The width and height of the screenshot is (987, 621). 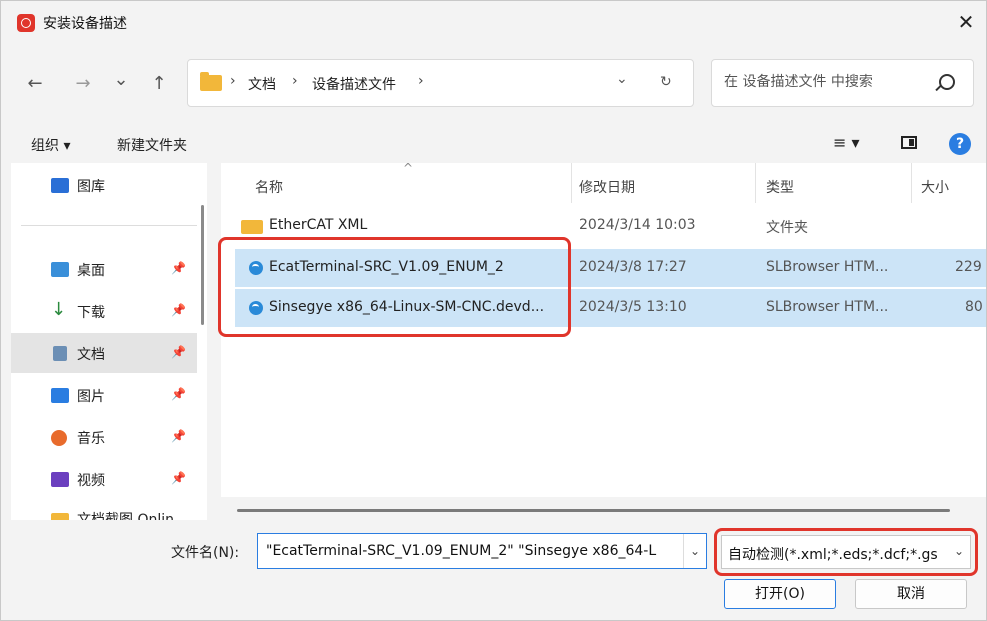 What do you see at coordinates (394, 287) in the screenshot?
I see `highlight-box-files` at bounding box center [394, 287].